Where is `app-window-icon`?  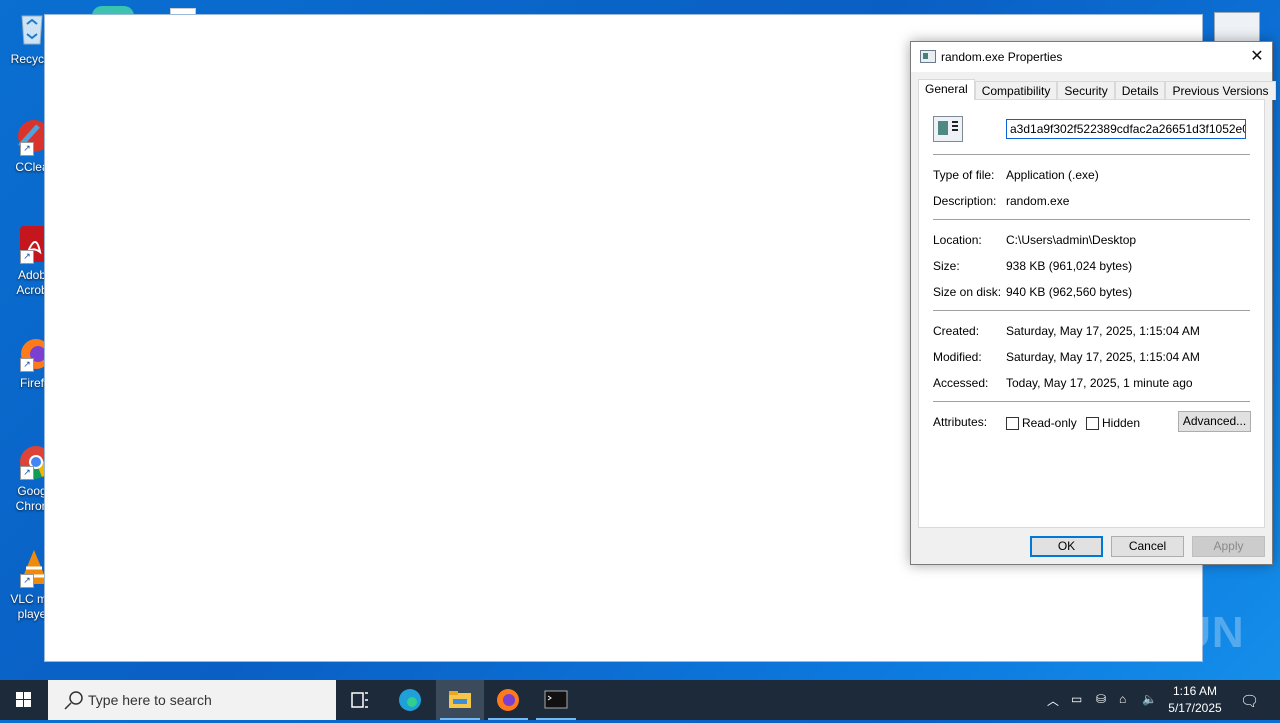
app-window-icon is located at coordinates (928, 56).